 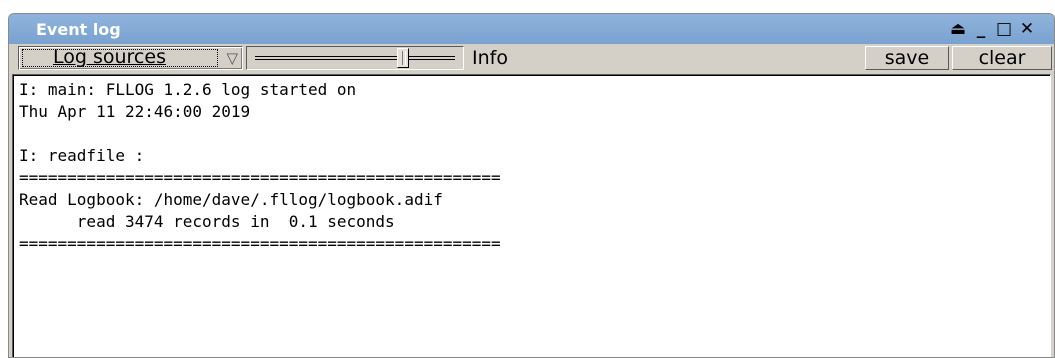 I want to click on log-line: I: readfile :, so click(x=82, y=155).